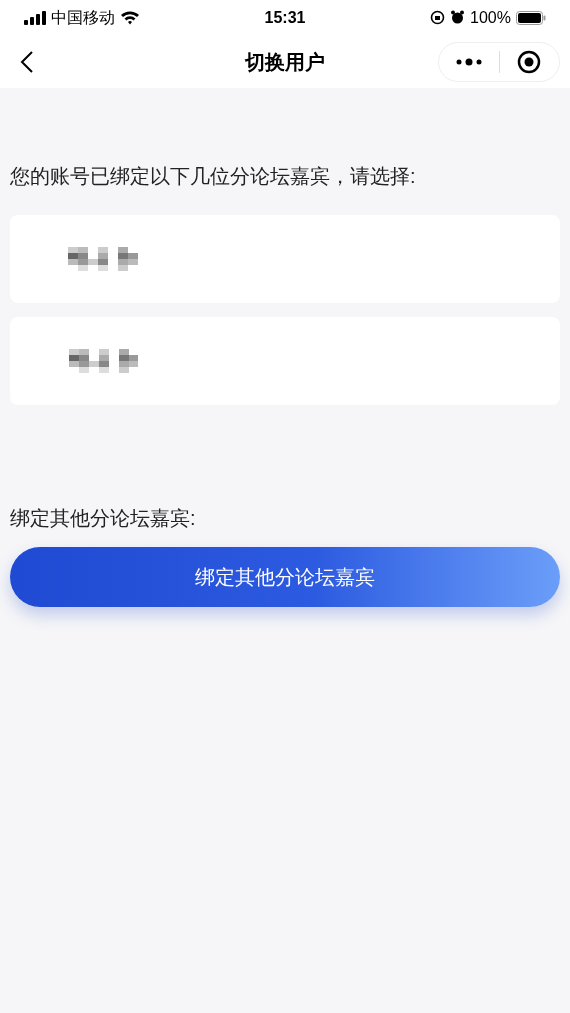 This screenshot has height=1013, width=570. Describe the element at coordinates (285, 577) in the screenshot. I see `bind-other-button: 绑定其他分论坛嘉宾` at that location.